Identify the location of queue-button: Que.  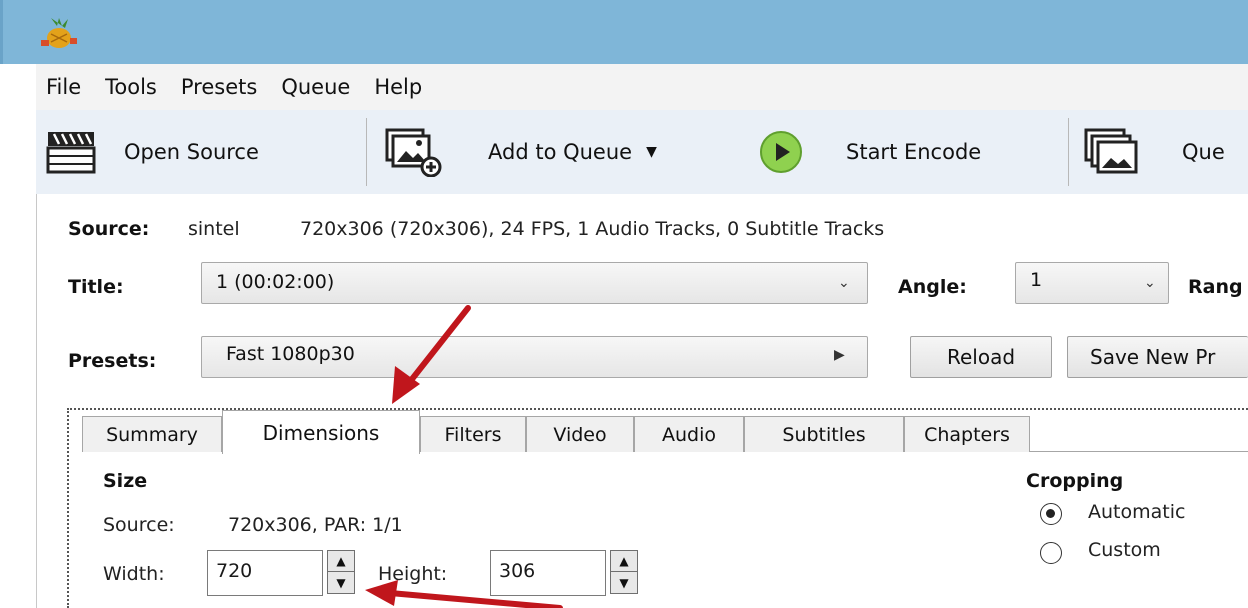
(1154, 152).